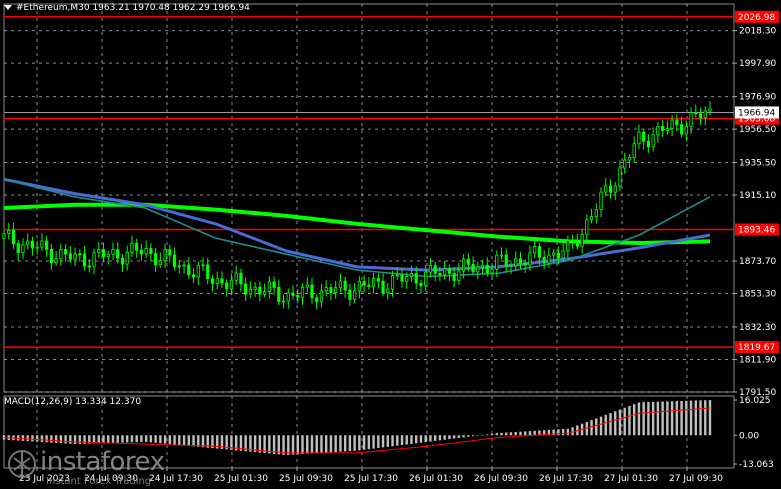  I want to click on price-tick-label: 1976.90, so click(757, 98).